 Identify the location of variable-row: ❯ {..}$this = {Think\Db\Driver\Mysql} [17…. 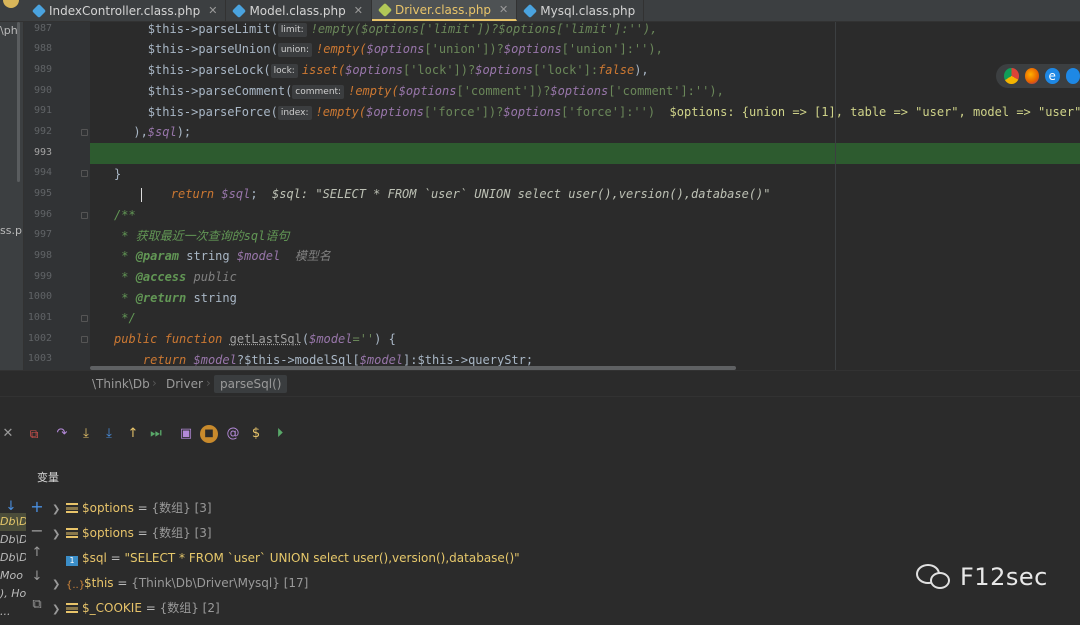
(180, 583).